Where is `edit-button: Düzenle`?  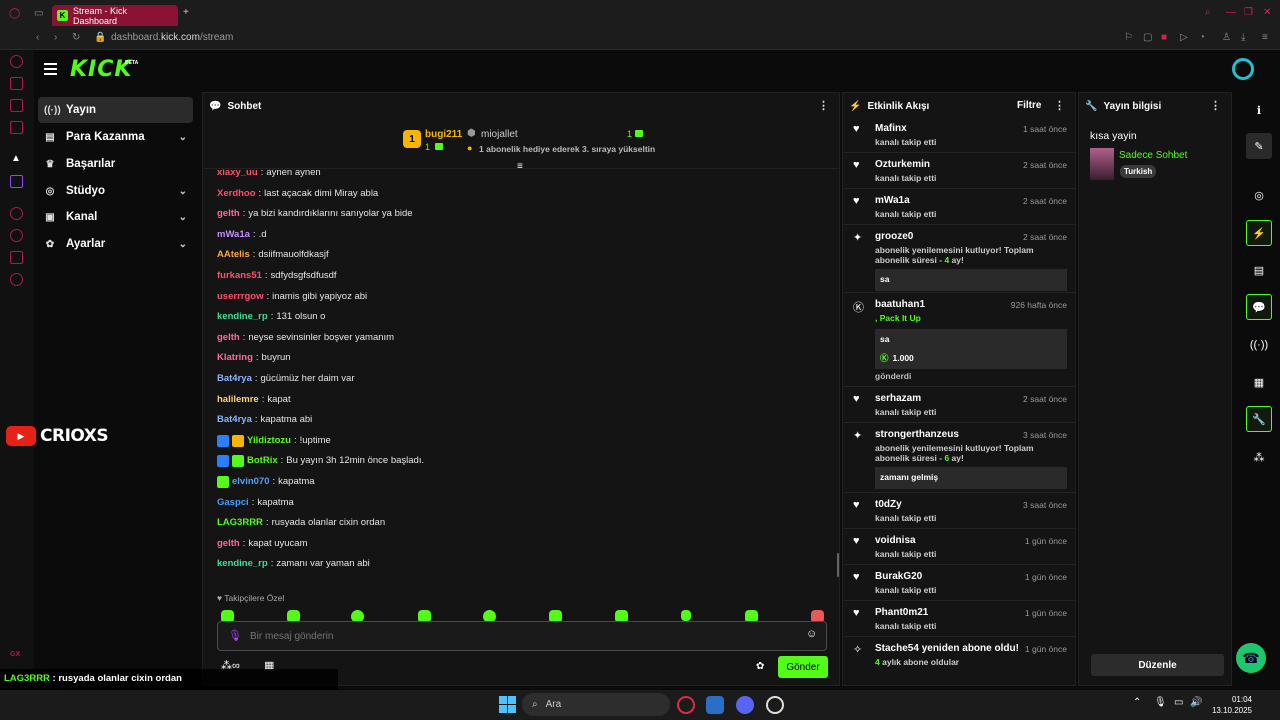 edit-button: Düzenle is located at coordinates (1157, 665).